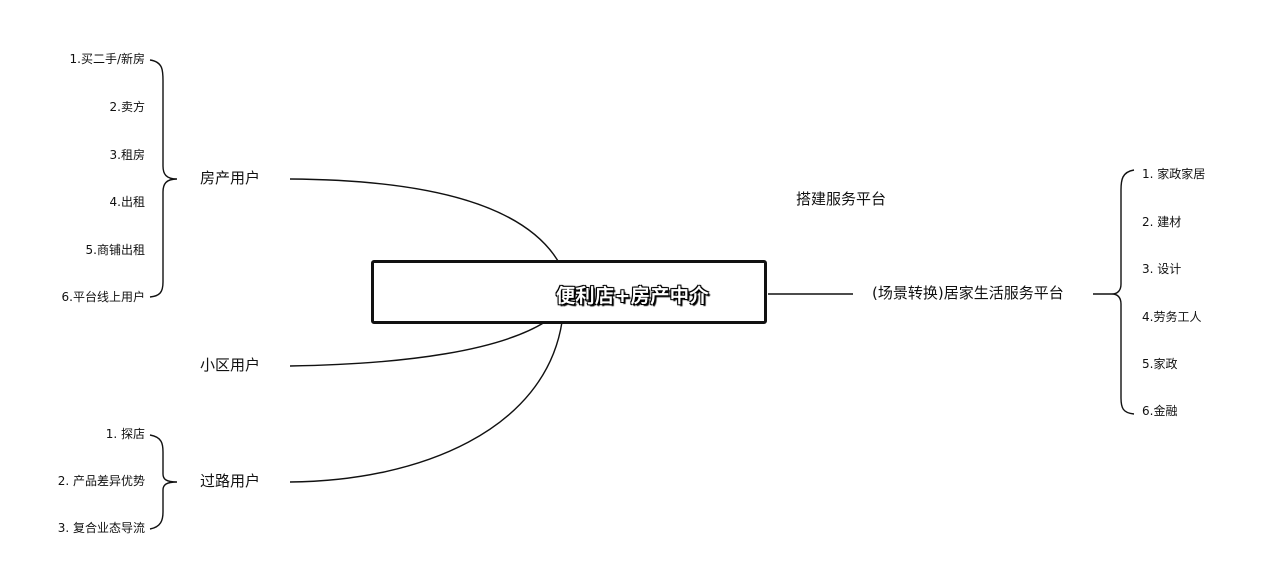 Image resolution: width=1280 pixels, height=581 pixels. What do you see at coordinates (1123, 292) in the screenshot?
I see `brace-platform` at bounding box center [1123, 292].